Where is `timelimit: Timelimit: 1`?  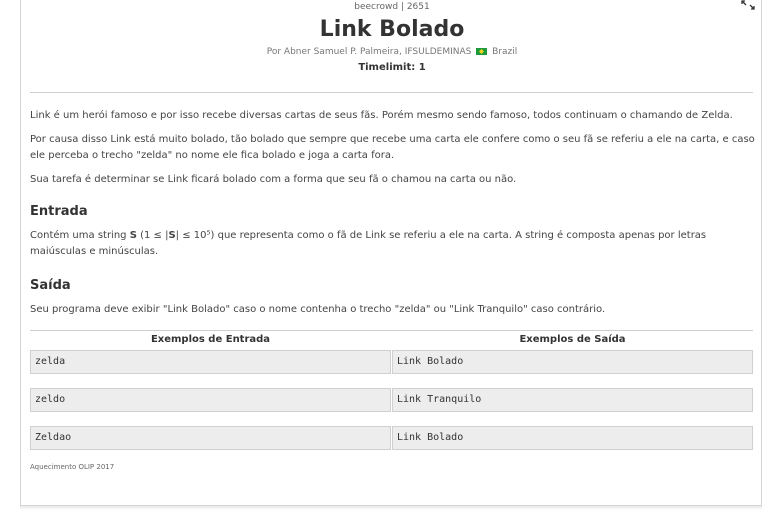 timelimit: Timelimit: 1 is located at coordinates (392, 67).